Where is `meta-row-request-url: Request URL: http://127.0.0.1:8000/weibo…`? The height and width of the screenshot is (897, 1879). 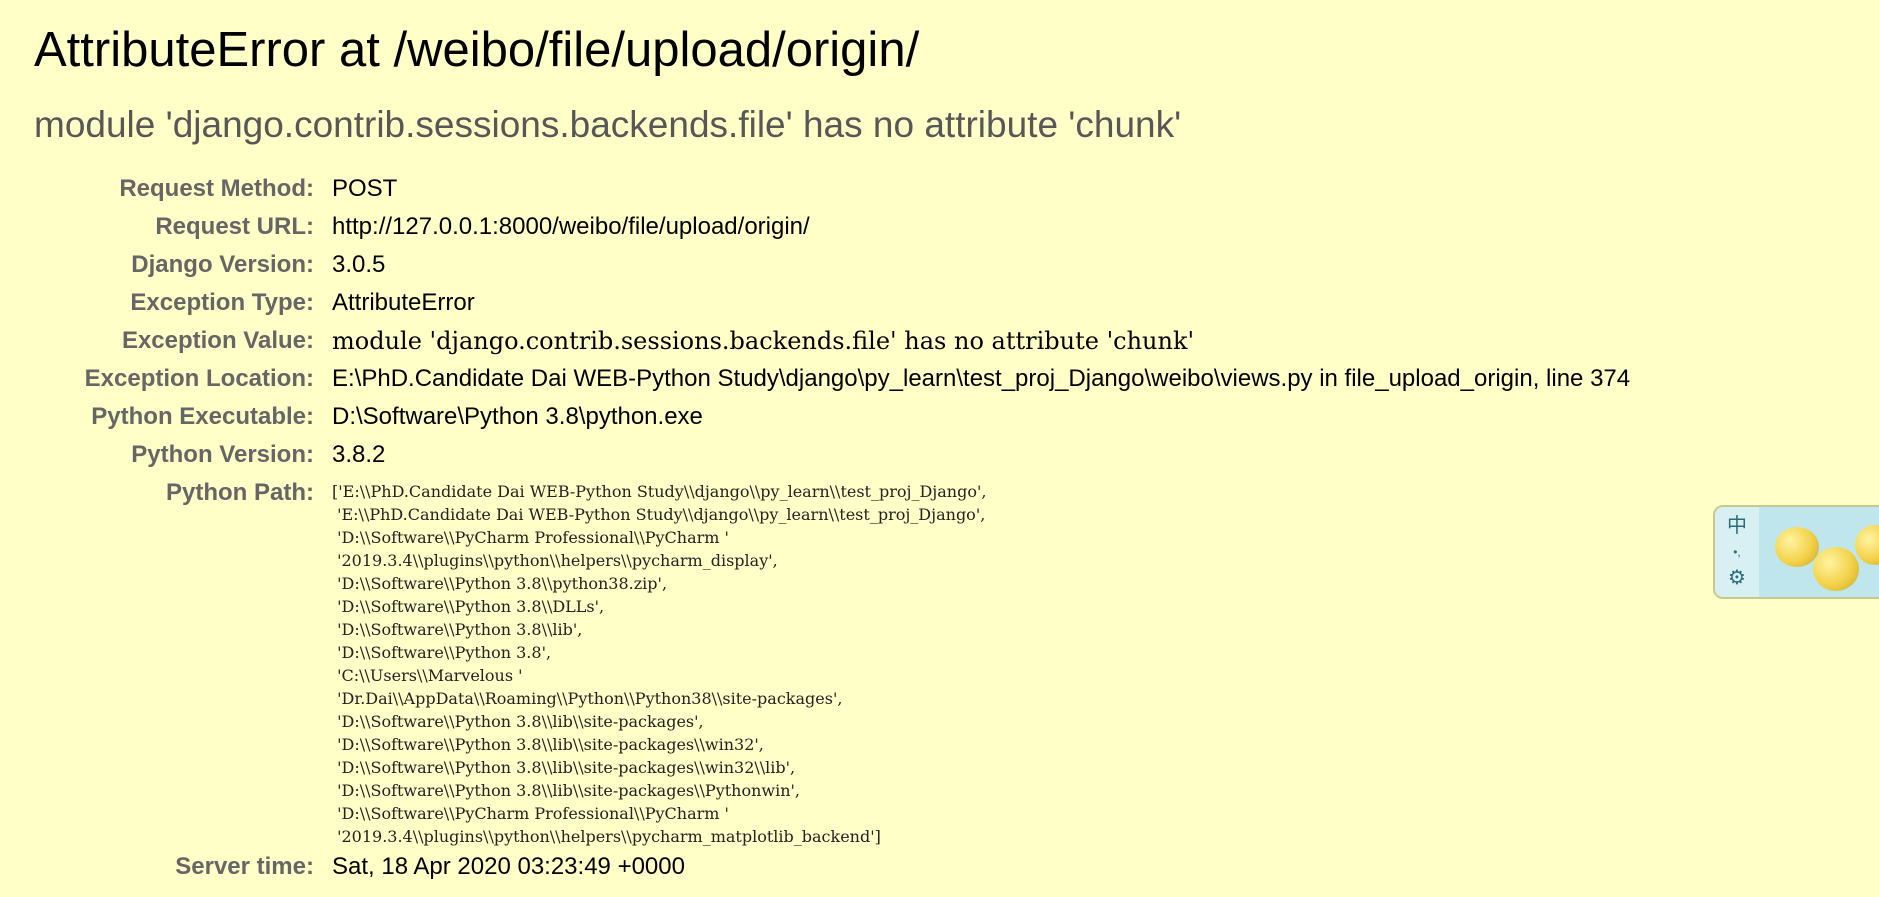 meta-row-request-url: Request URL: http://127.0.0.1:8000/weibo… is located at coordinates (815, 227).